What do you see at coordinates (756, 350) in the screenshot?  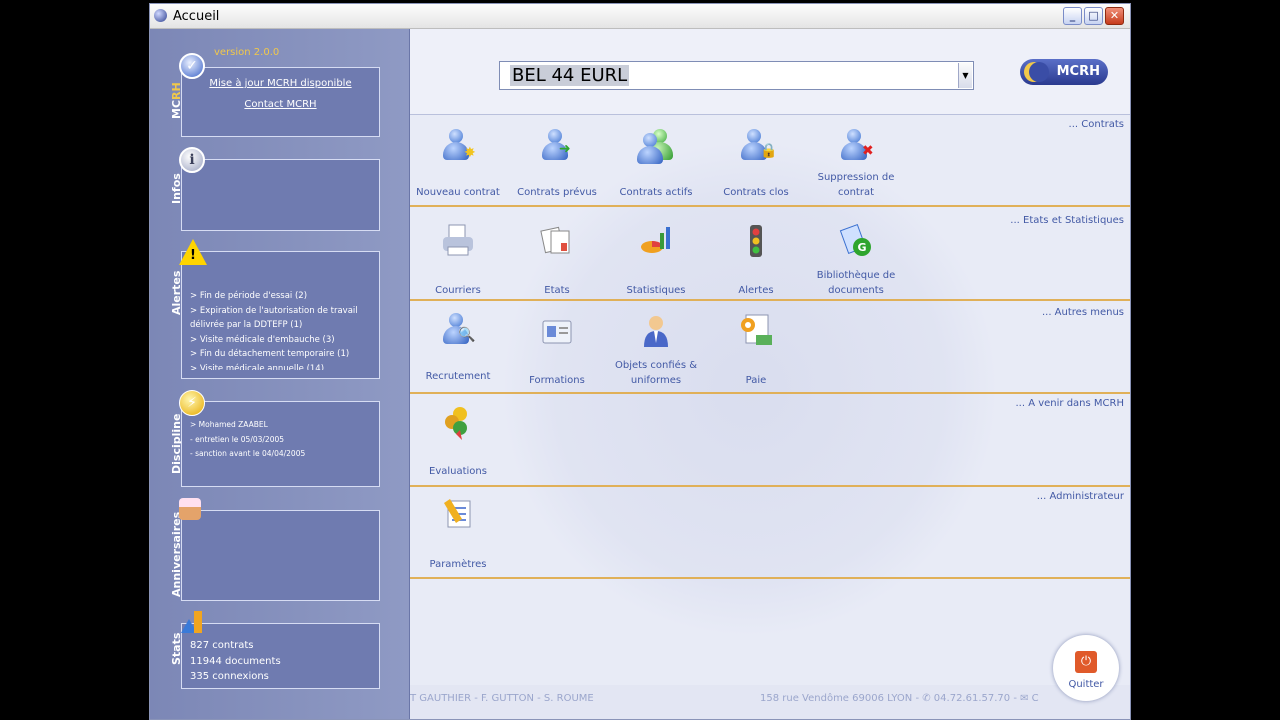 I see `tile-paie: Paie` at bounding box center [756, 350].